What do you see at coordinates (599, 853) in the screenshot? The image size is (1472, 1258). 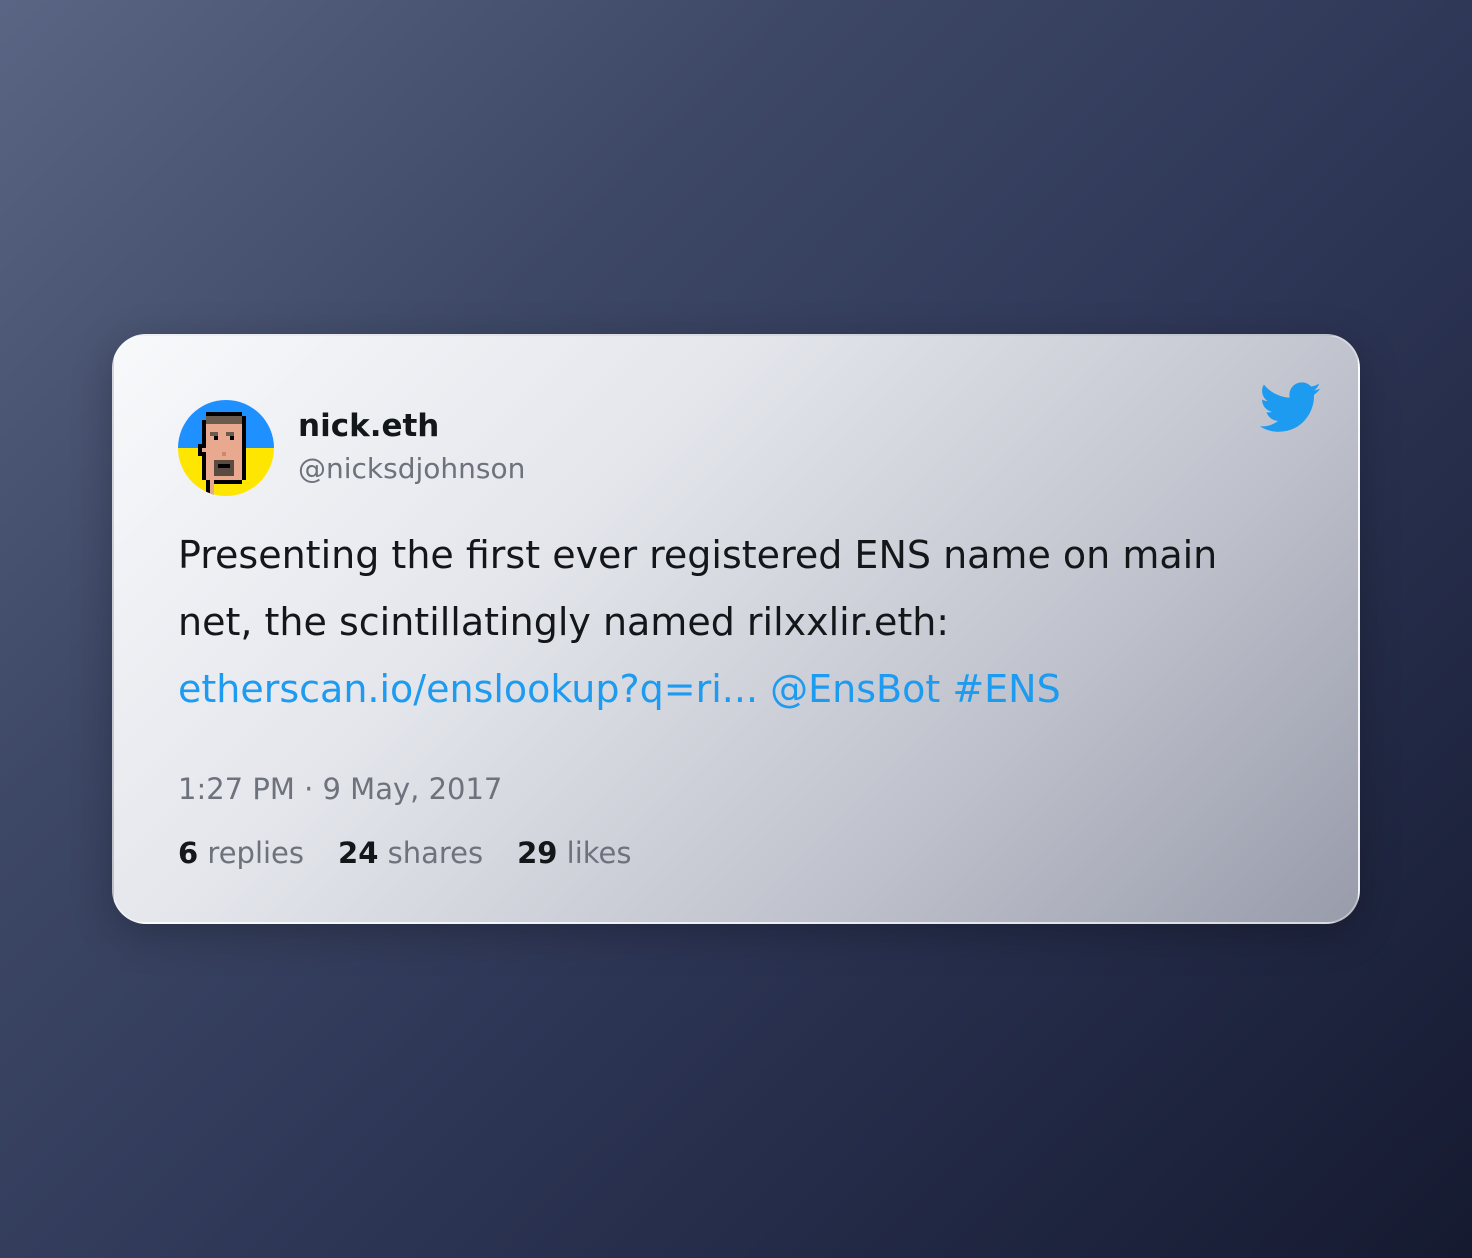 I see `likes-label: likes` at bounding box center [599, 853].